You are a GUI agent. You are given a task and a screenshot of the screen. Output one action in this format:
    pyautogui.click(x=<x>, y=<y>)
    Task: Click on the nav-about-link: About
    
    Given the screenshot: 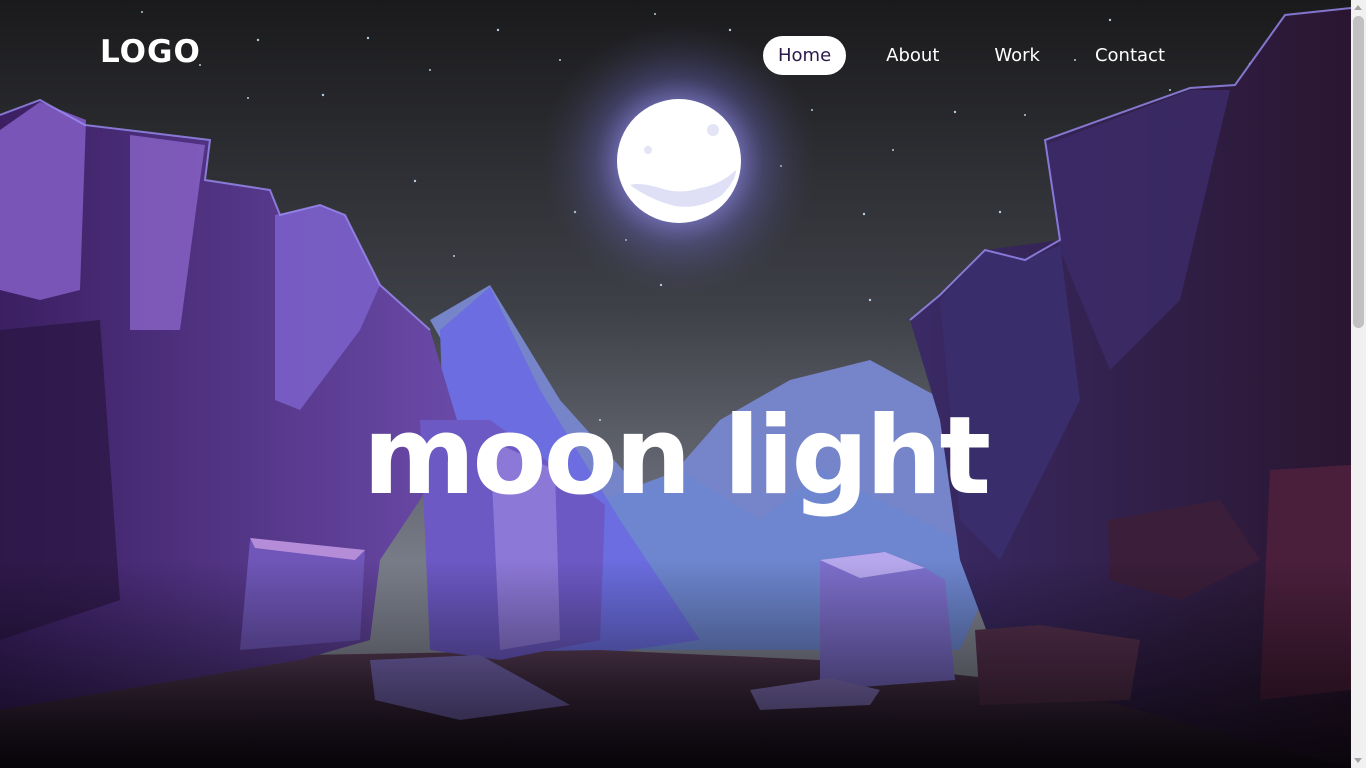 What is the action you would take?
    pyautogui.click(x=912, y=55)
    